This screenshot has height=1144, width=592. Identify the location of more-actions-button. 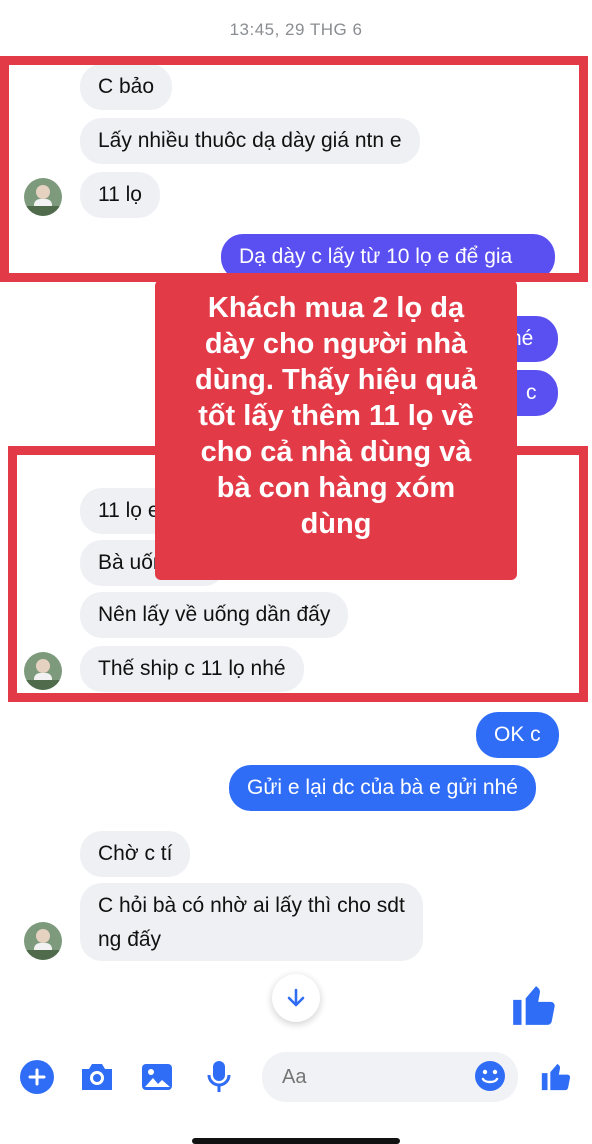
(37, 1077).